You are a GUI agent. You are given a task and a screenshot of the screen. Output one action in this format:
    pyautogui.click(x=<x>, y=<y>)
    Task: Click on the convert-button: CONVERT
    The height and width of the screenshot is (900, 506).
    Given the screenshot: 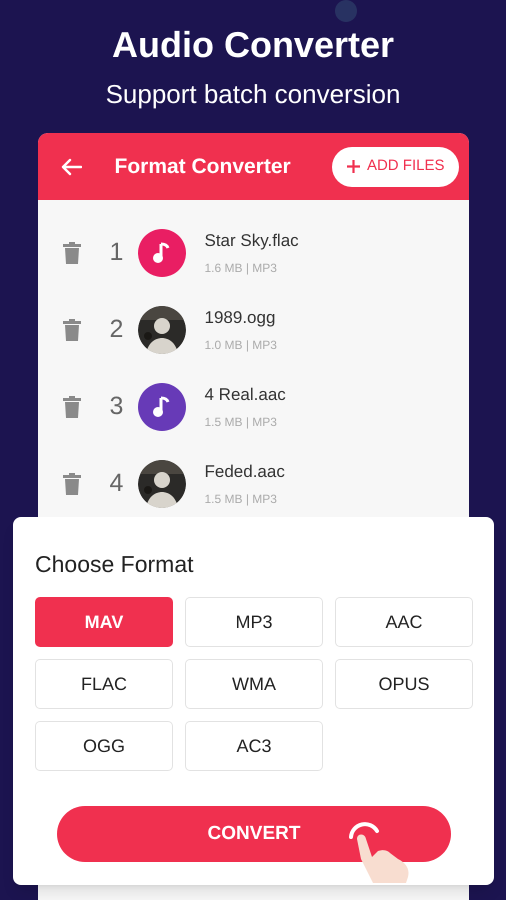 What is the action you would take?
    pyautogui.click(x=254, y=834)
    